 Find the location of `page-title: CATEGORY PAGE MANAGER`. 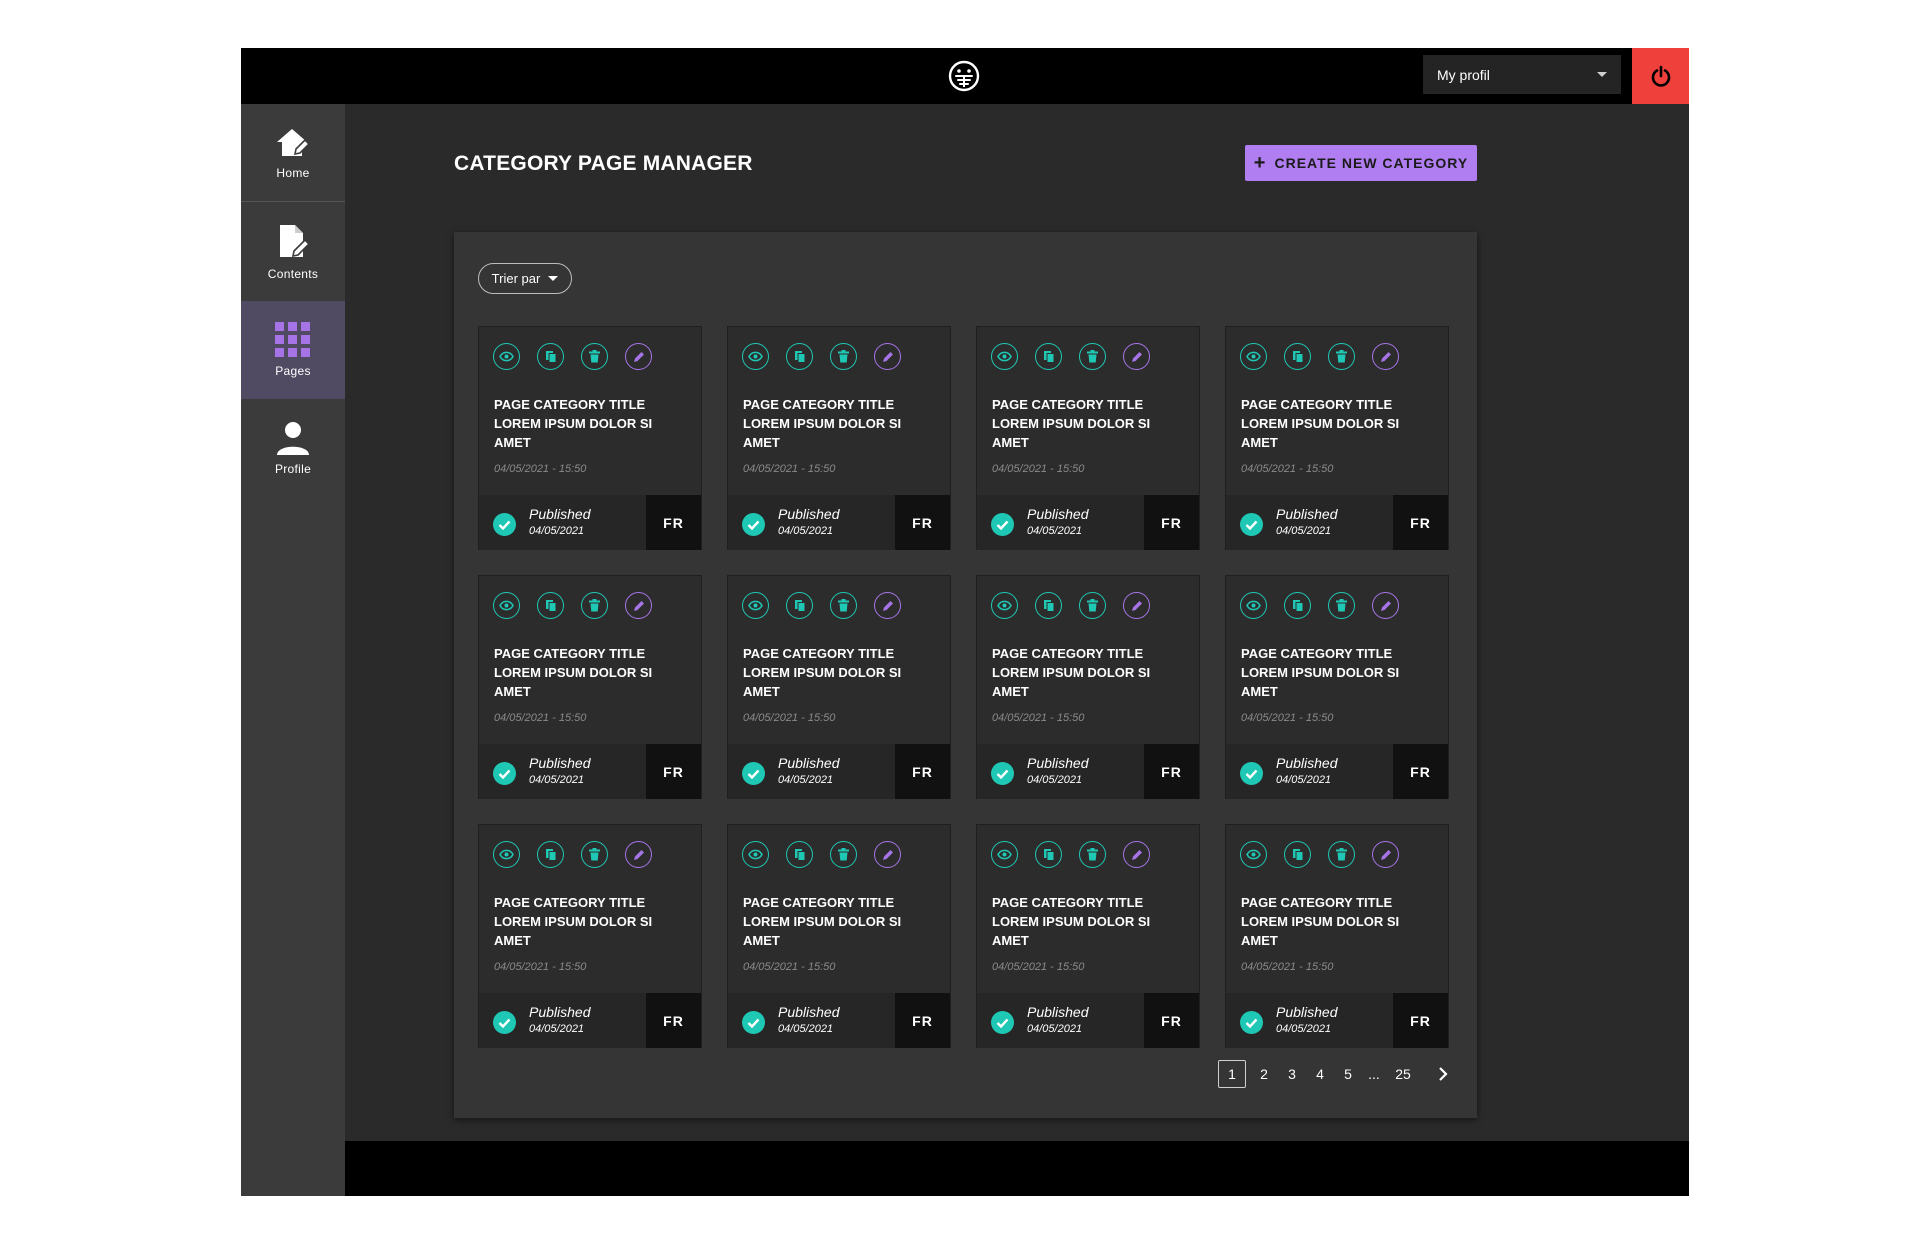

page-title: CATEGORY PAGE MANAGER is located at coordinates (603, 163).